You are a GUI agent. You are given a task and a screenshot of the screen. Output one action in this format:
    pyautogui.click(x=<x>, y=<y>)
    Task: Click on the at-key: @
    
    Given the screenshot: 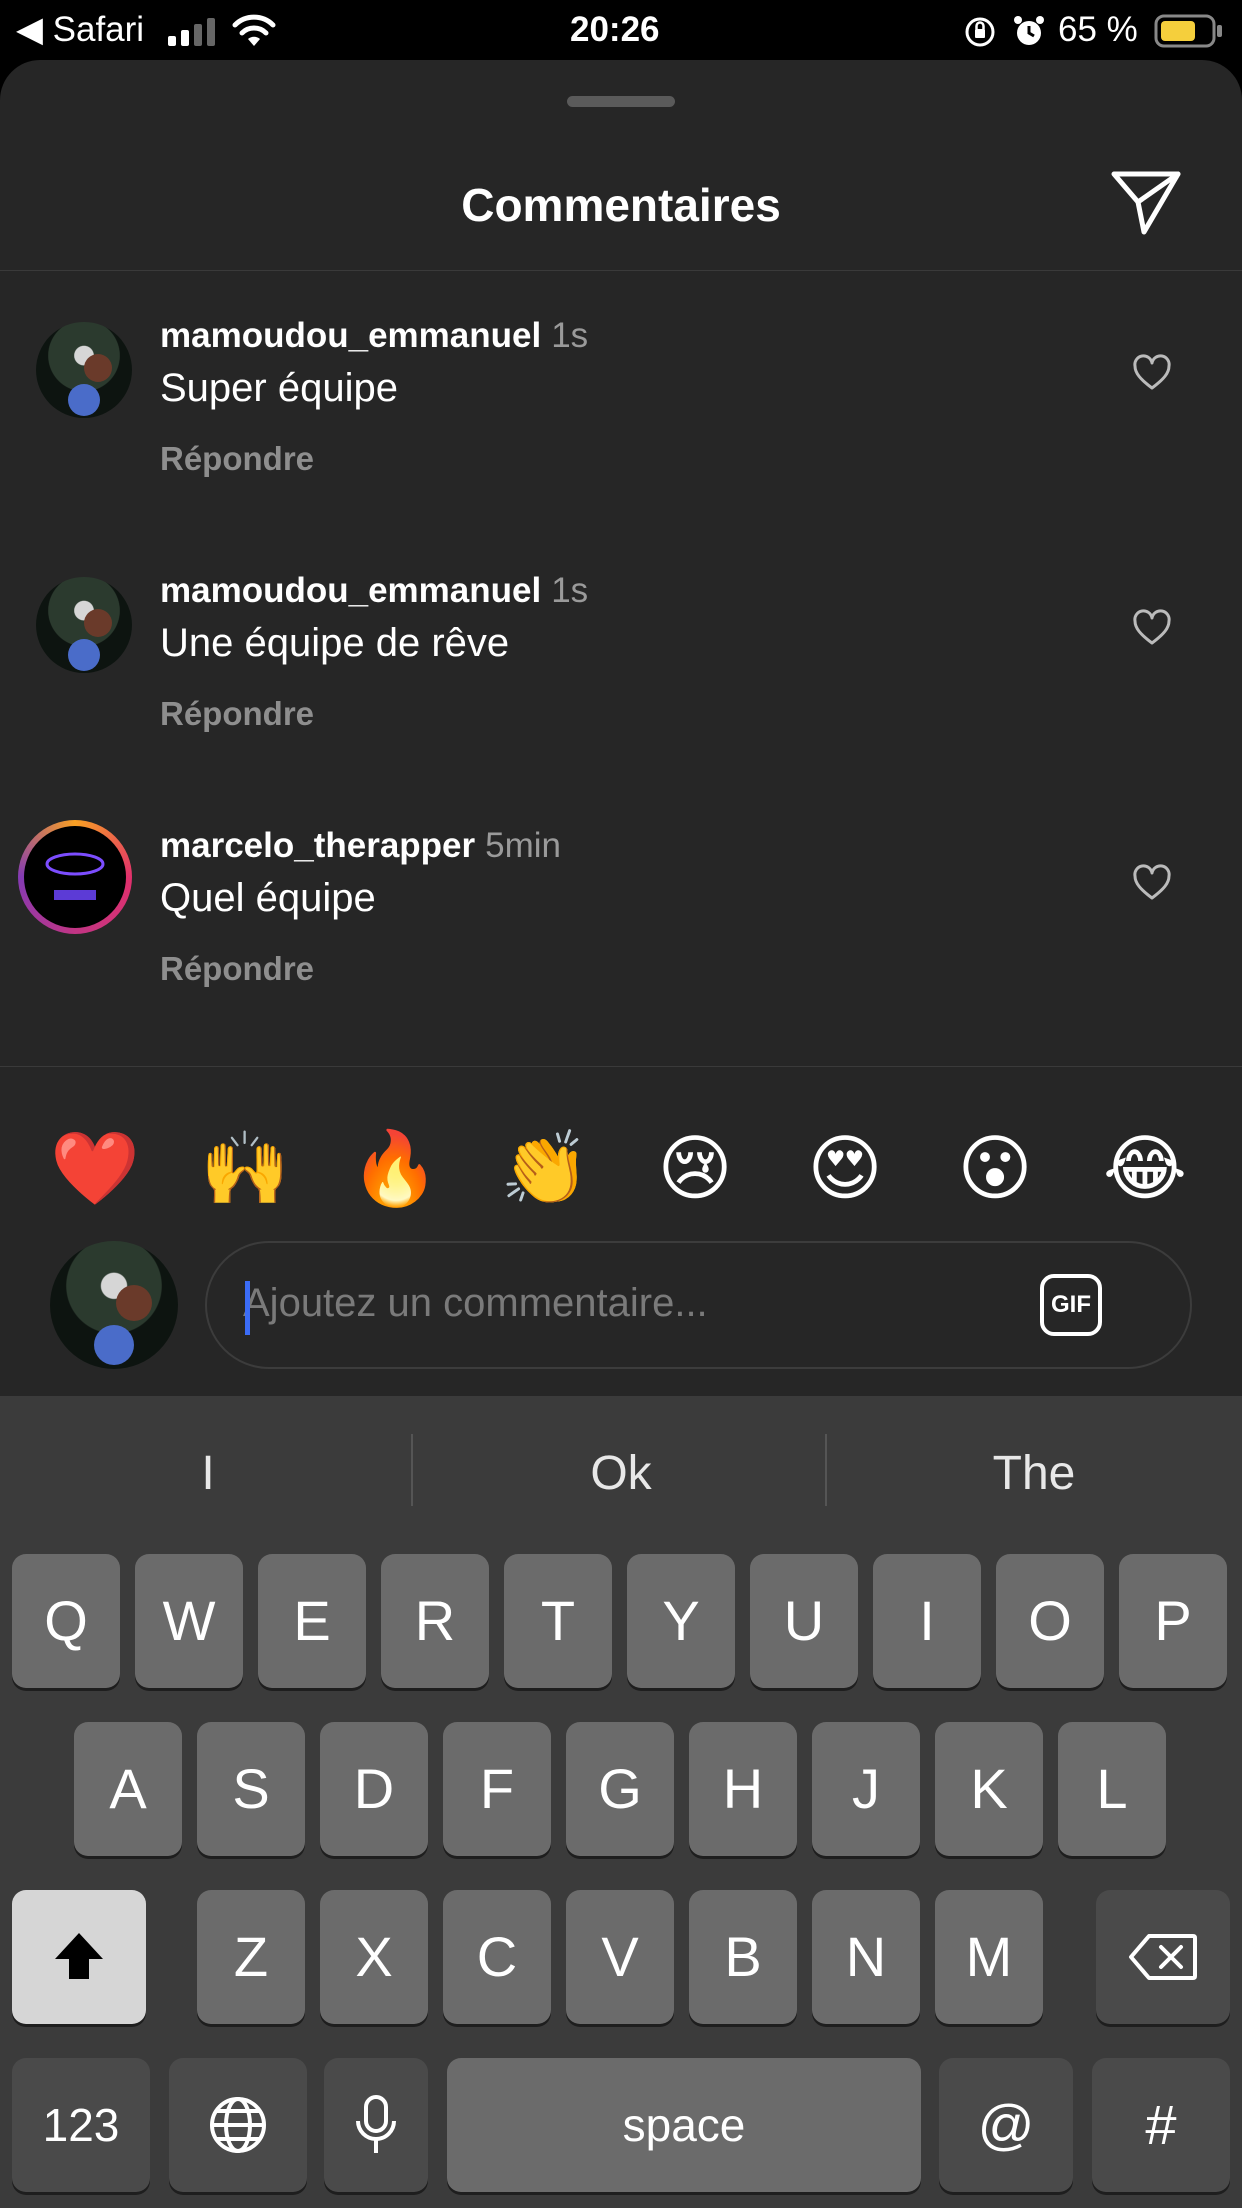 What is the action you would take?
    pyautogui.click(x=1006, y=2125)
    